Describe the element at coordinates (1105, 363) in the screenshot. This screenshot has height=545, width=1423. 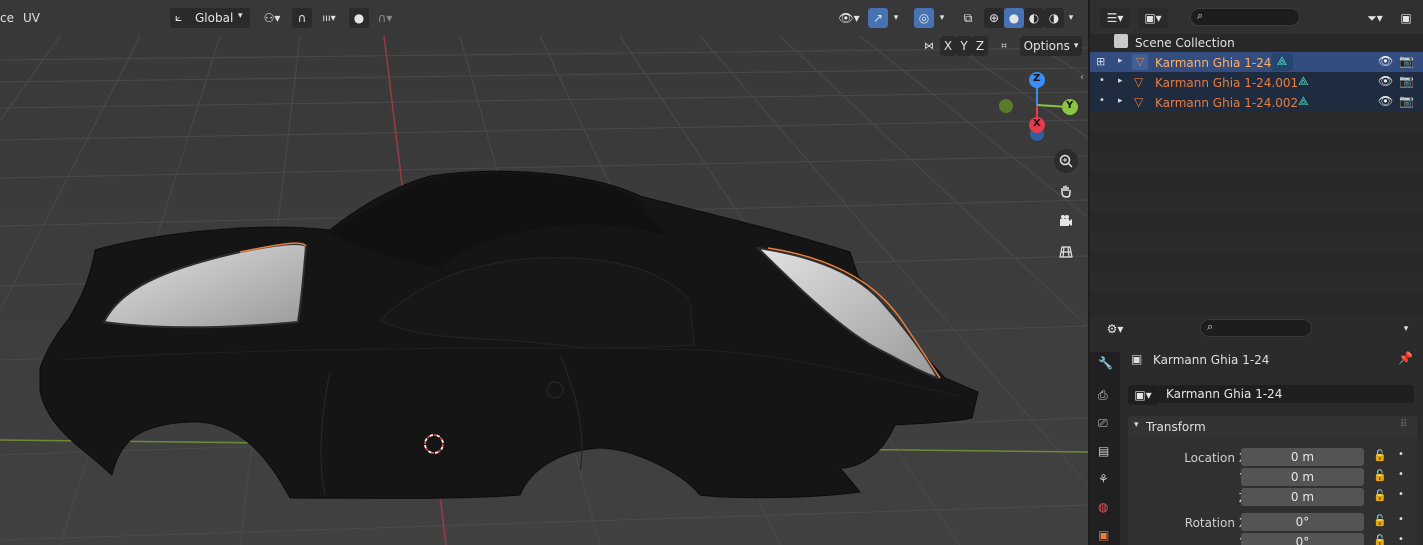
I see `tool-tab-icon: 🔧` at that location.